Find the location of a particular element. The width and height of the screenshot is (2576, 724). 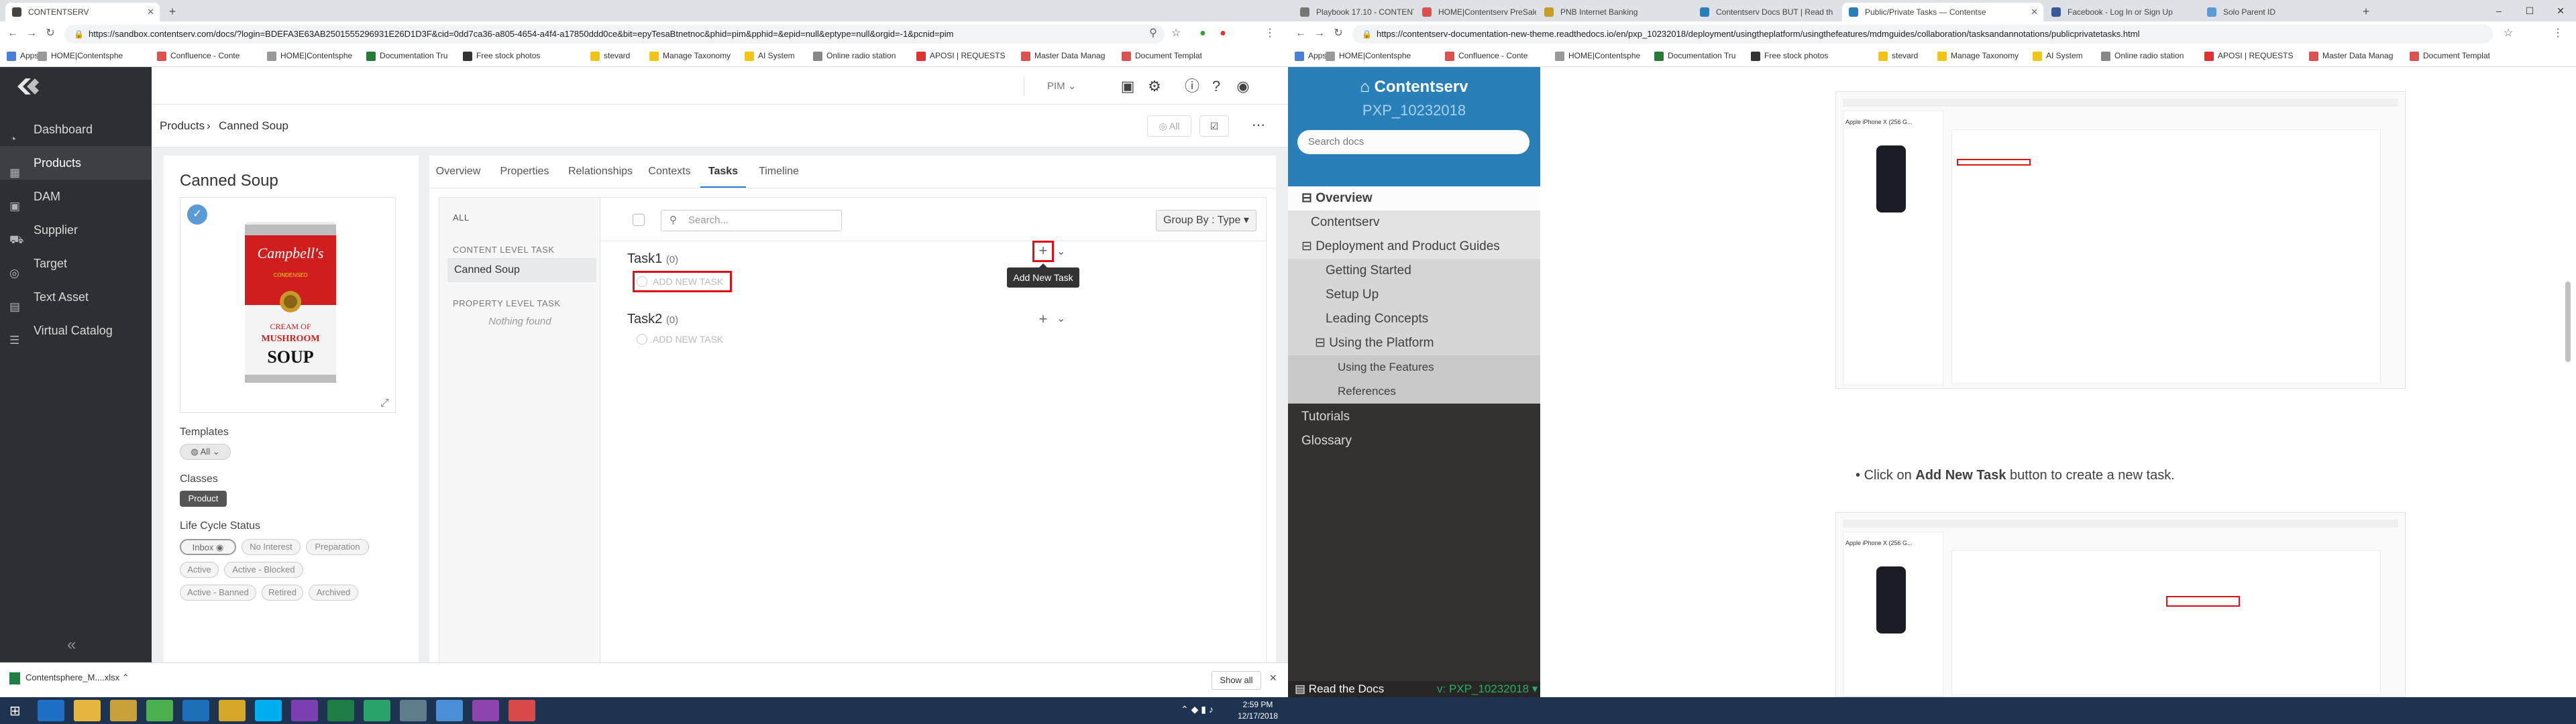

excel-icon is located at coordinates (340, 710).